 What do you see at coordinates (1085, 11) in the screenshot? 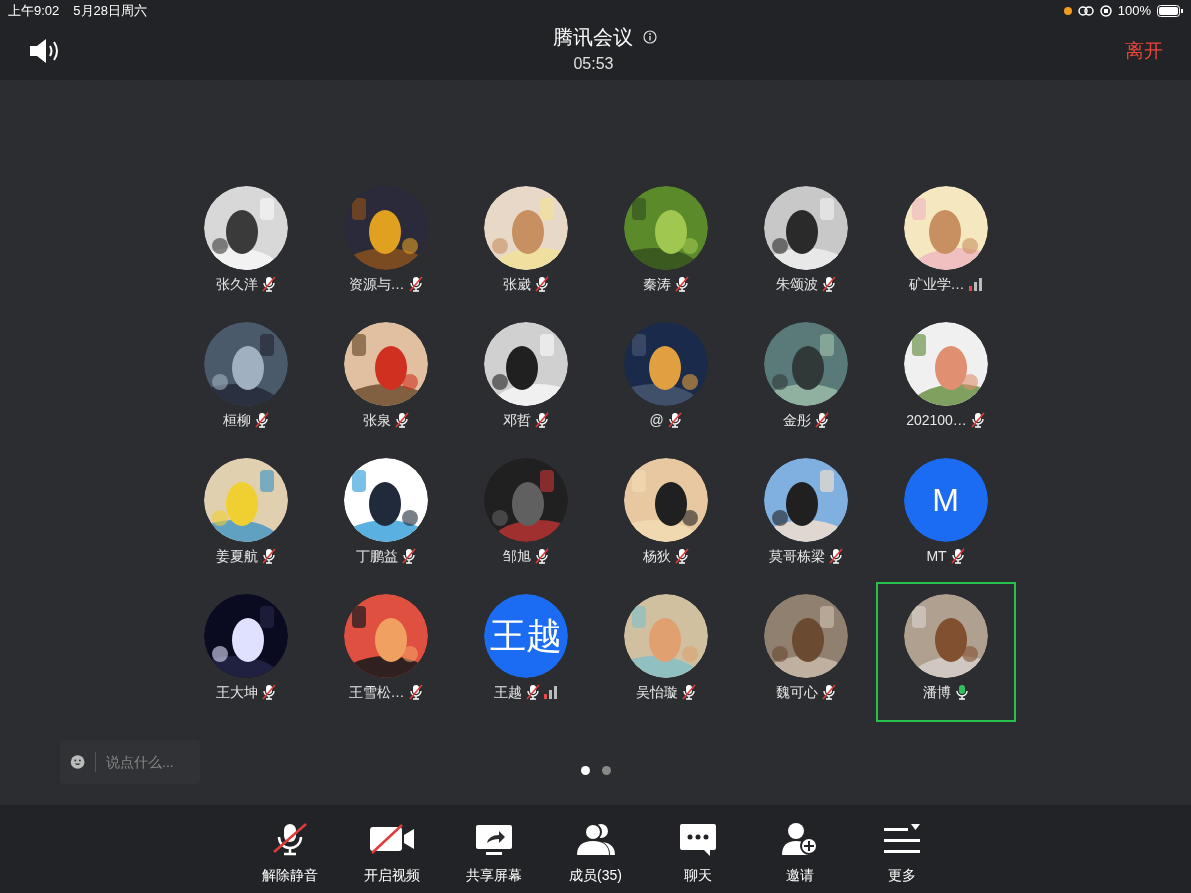
I see `link-icon` at bounding box center [1085, 11].